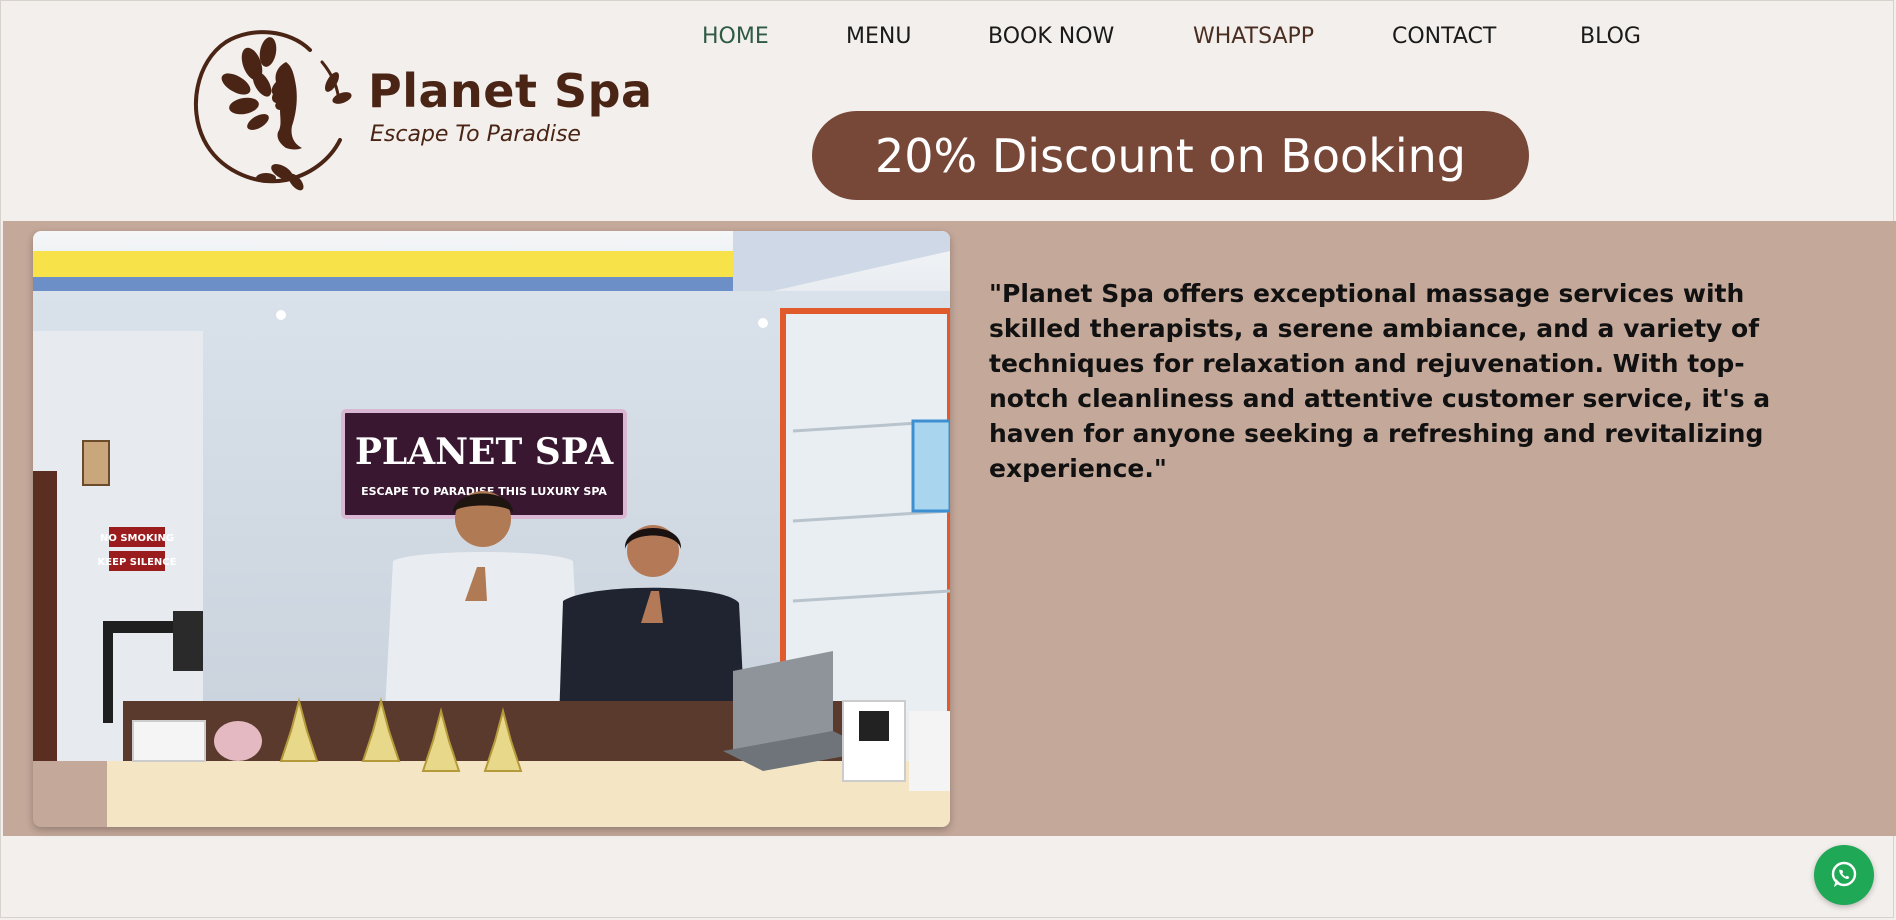 The image size is (1896, 920). What do you see at coordinates (137, 562) in the screenshot?
I see `keep-silence-sign: KEEP SILENCE` at bounding box center [137, 562].